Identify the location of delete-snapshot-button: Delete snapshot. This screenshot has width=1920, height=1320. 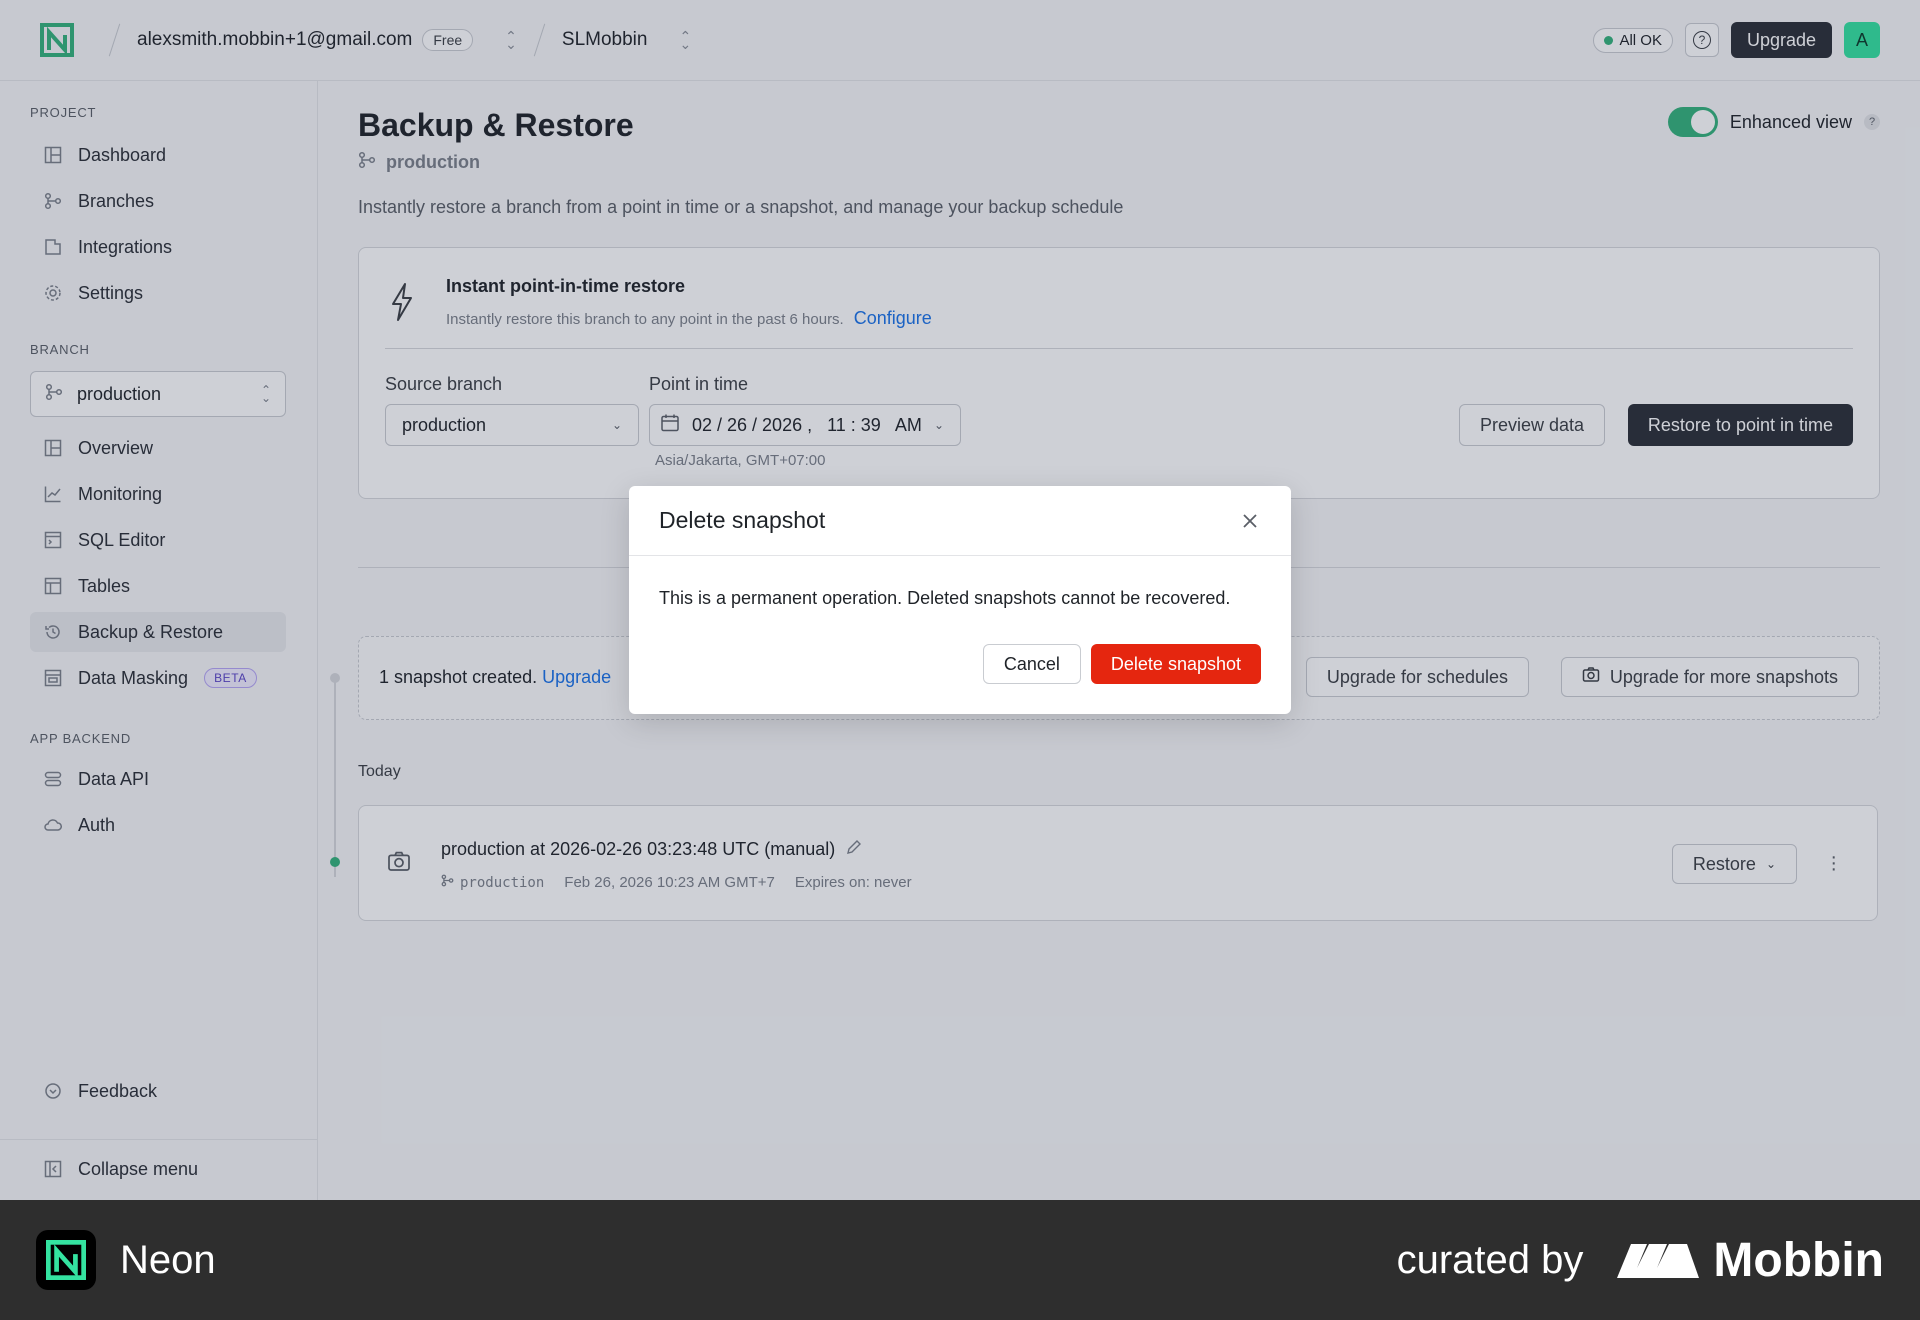
(1175, 664).